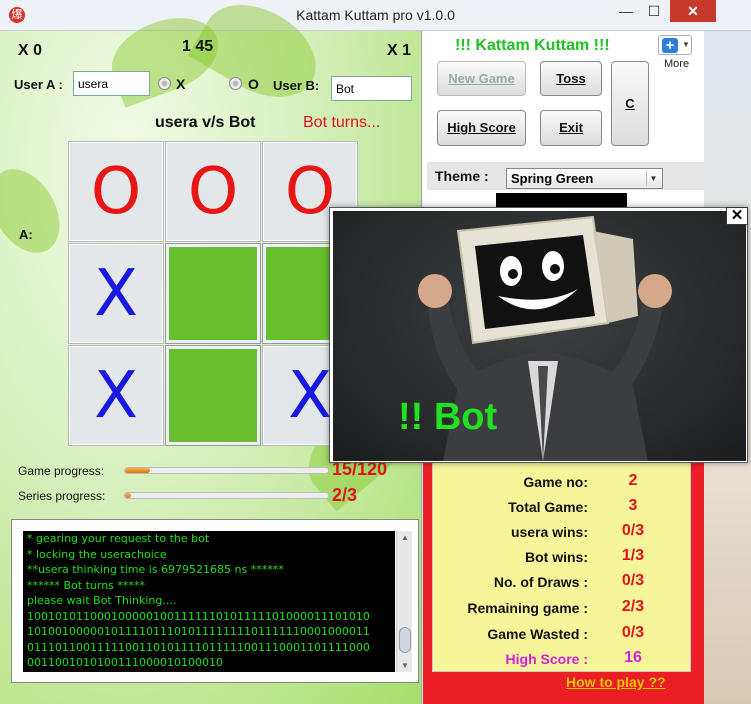 This screenshot has height=704, width=751. What do you see at coordinates (552, 178) in the screenshot?
I see `theme-selected-value: Spring Green` at bounding box center [552, 178].